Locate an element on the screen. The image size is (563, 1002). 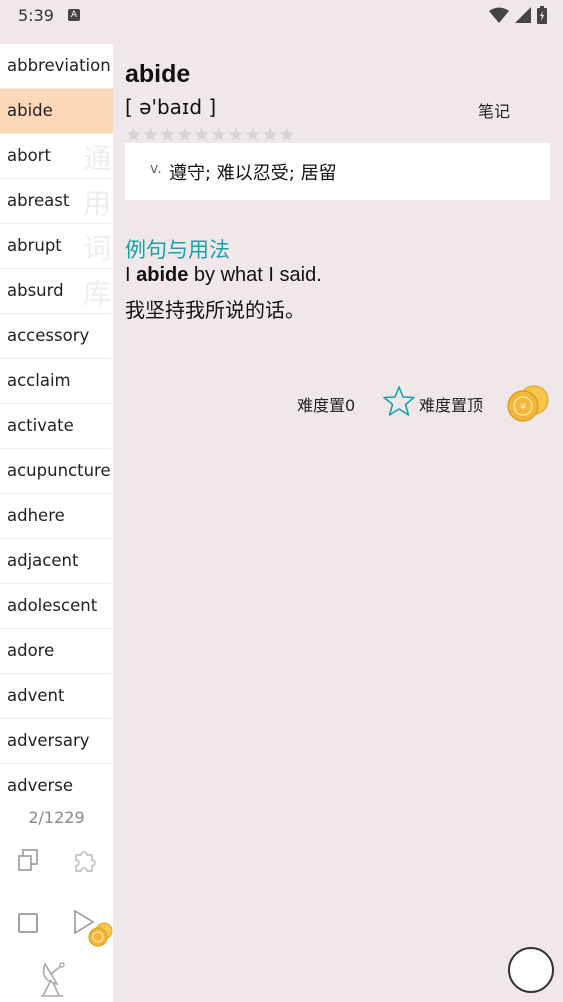
word-item-adversary: adversary is located at coordinates (56, 741).